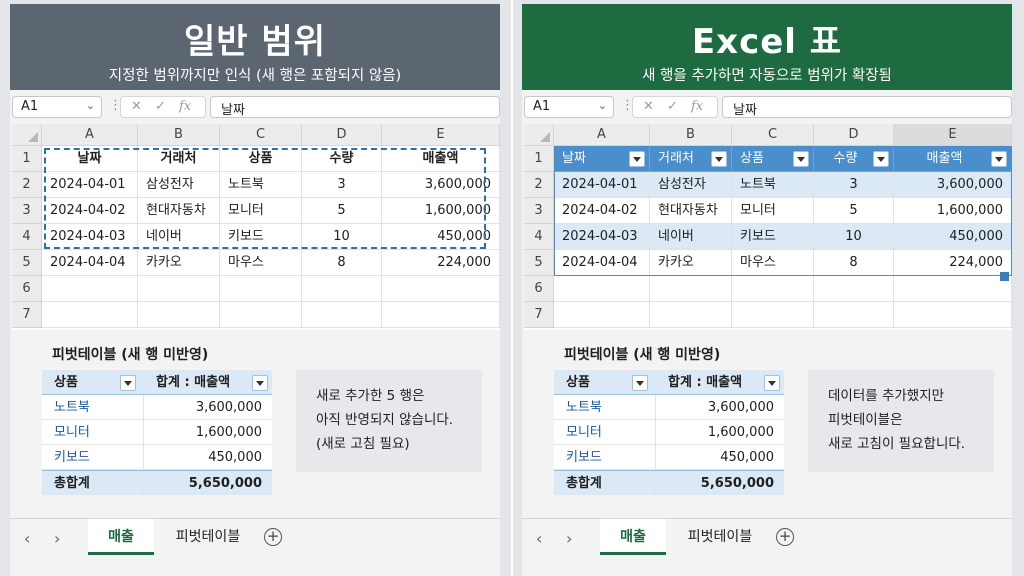 This screenshot has width=1024, height=576. What do you see at coordinates (602, 211) in the screenshot?
I see `cell: 2024-04-02` at bounding box center [602, 211].